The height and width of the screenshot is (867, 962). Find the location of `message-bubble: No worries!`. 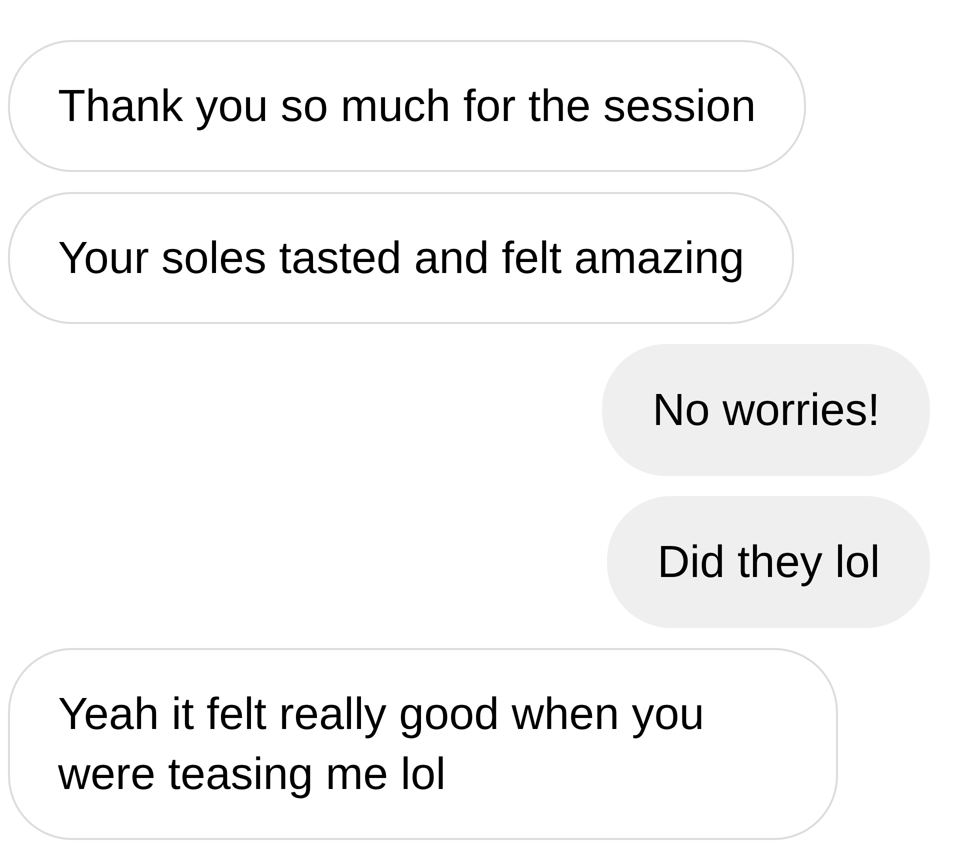

message-bubble: No worries! is located at coordinates (766, 410).